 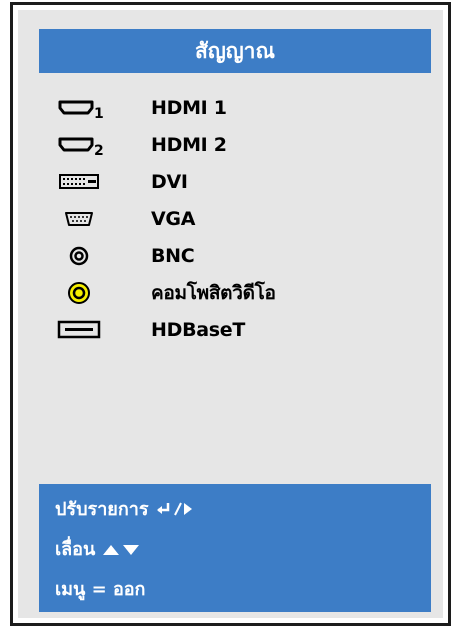 I want to click on help-menu: เมนู = ออก, so click(x=100, y=588).